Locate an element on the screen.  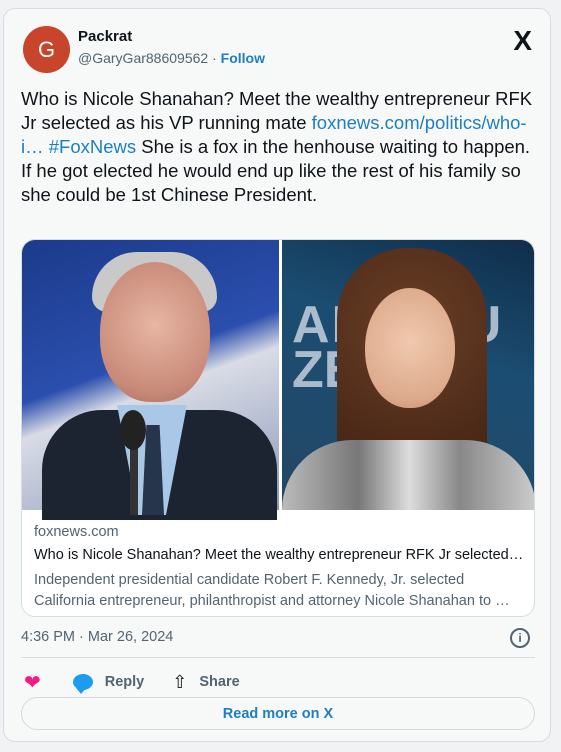
reply-bubble-icon is located at coordinates (82, 684).